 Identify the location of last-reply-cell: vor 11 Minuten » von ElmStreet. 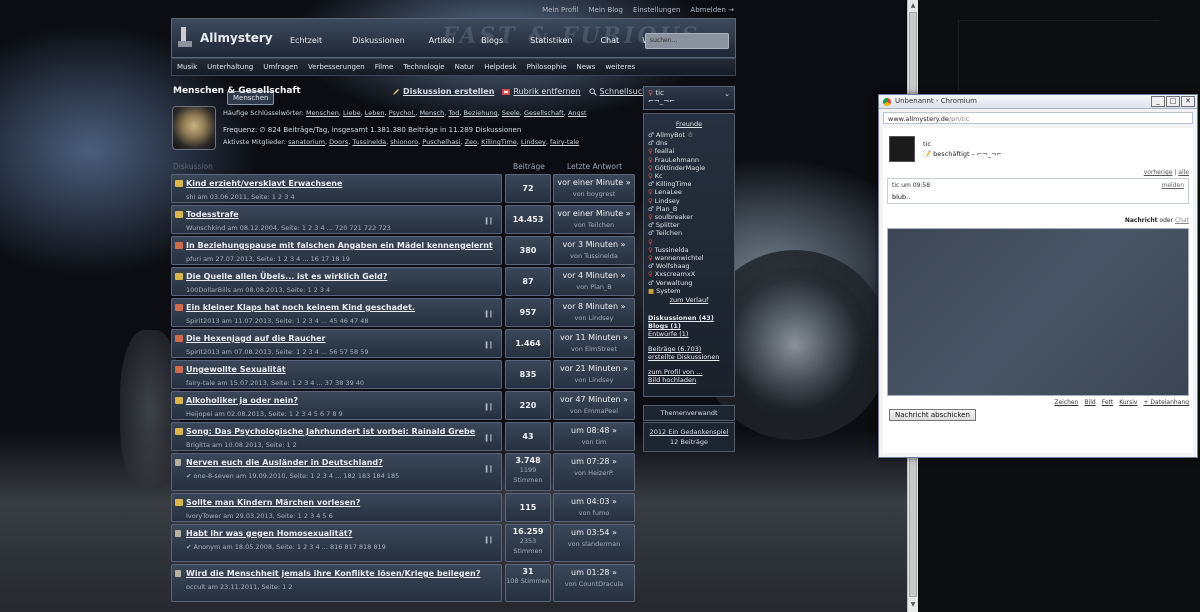
(594, 343).